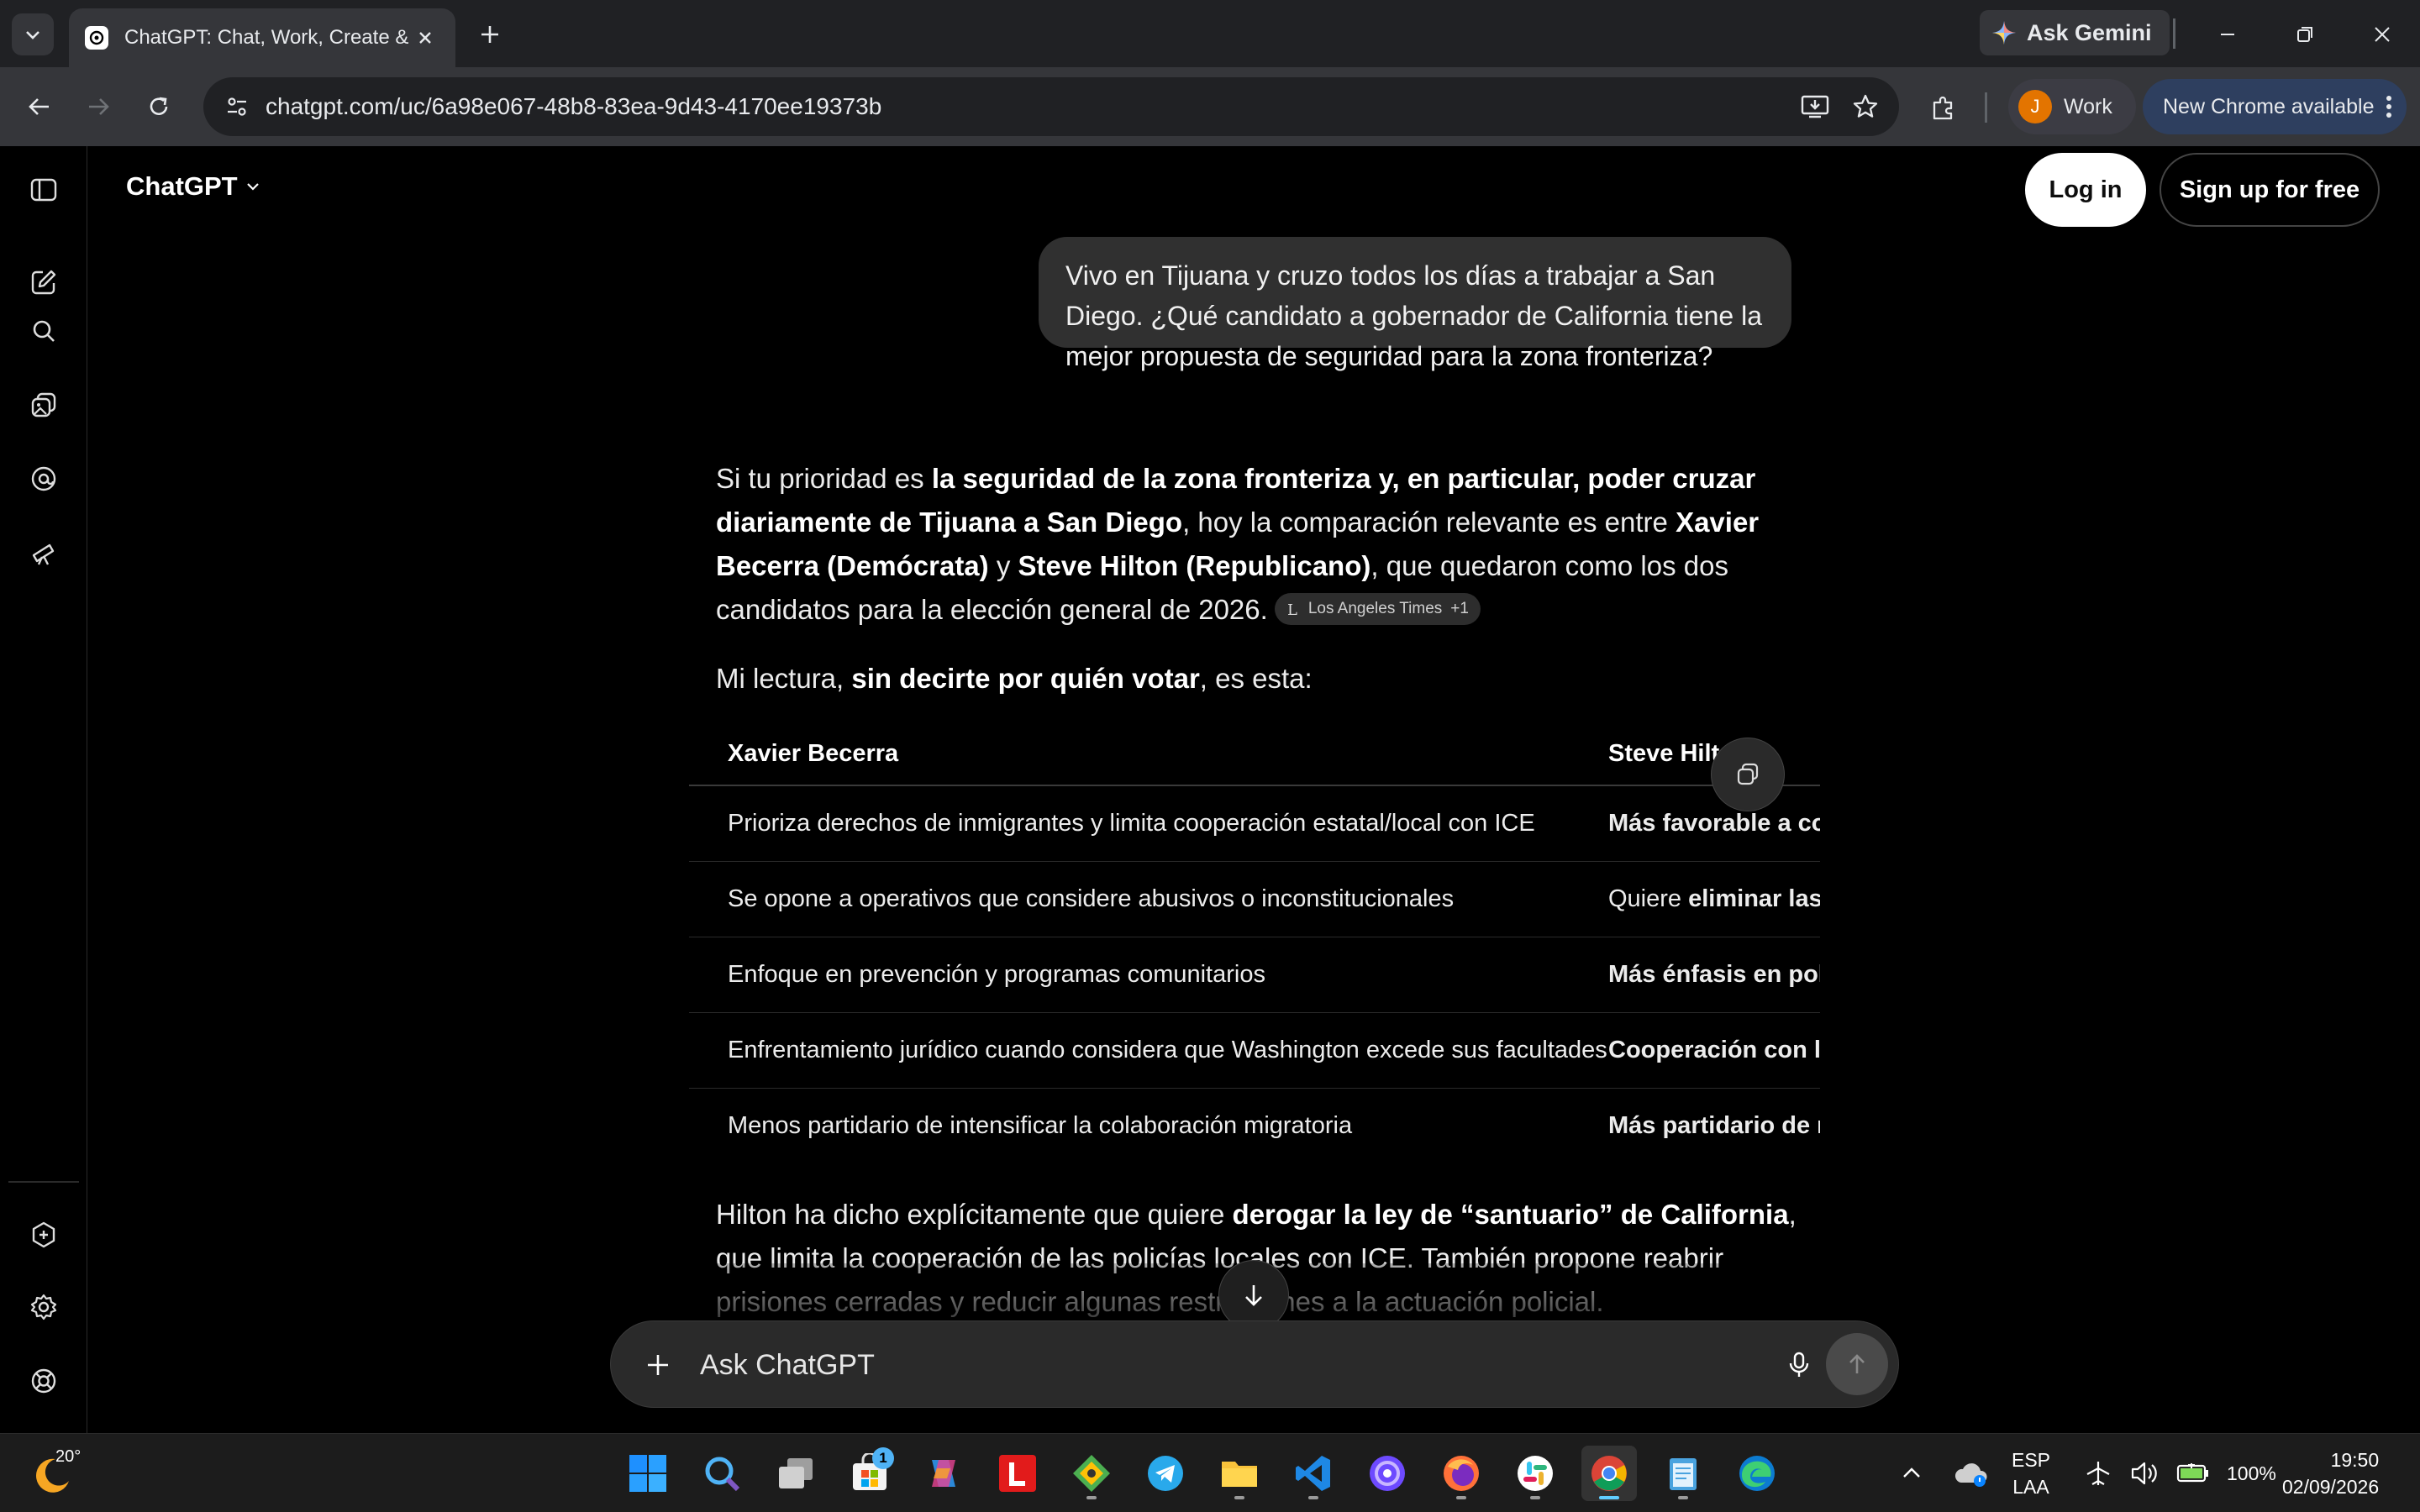 The height and width of the screenshot is (1512, 2420). I want to click on notepad-icon, so click(1683, 1474).